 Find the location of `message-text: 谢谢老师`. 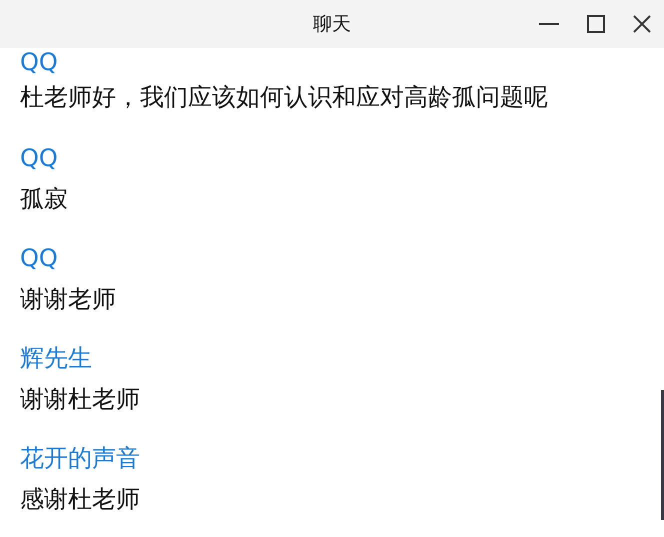

message-text: 谢谢老师 is located at coordinates (68, 299).